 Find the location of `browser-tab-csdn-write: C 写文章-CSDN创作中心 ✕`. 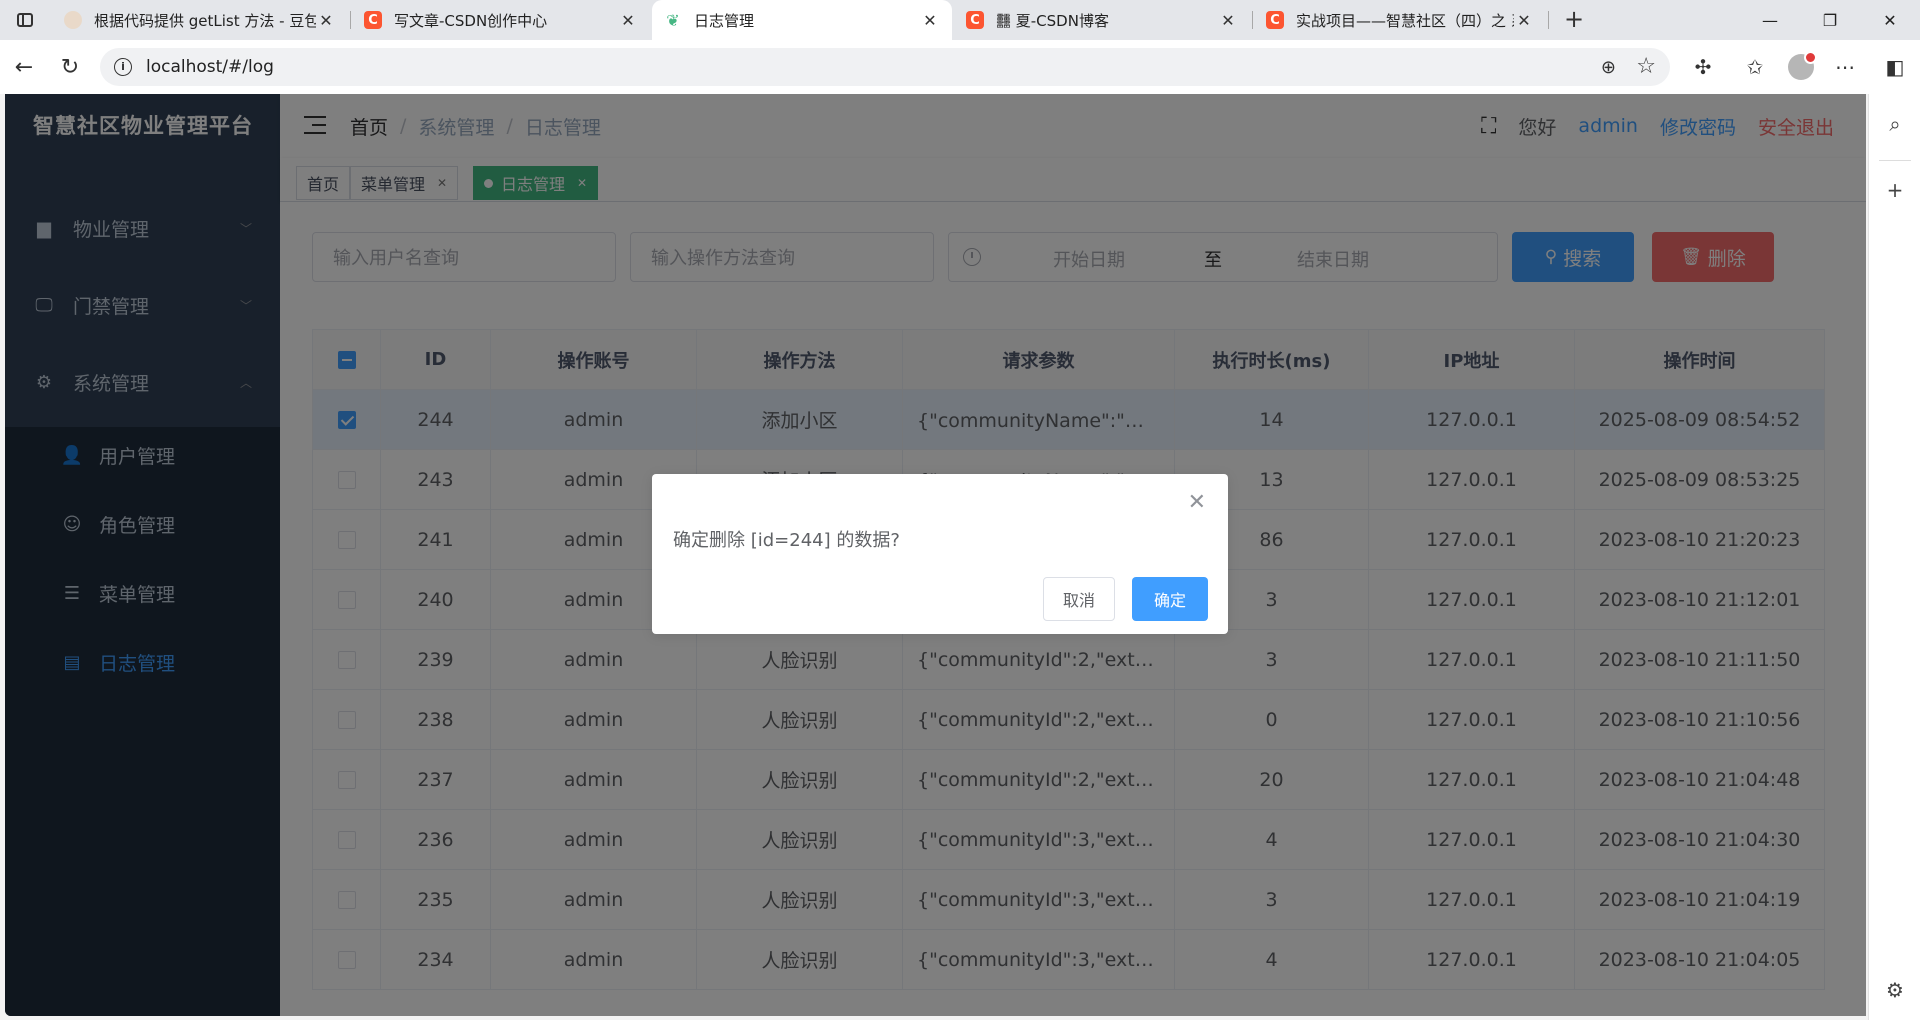

browser-tab-csdn-write: C 写文章-CSDN创作中心 ✕ is located at coordinates (501, 20).